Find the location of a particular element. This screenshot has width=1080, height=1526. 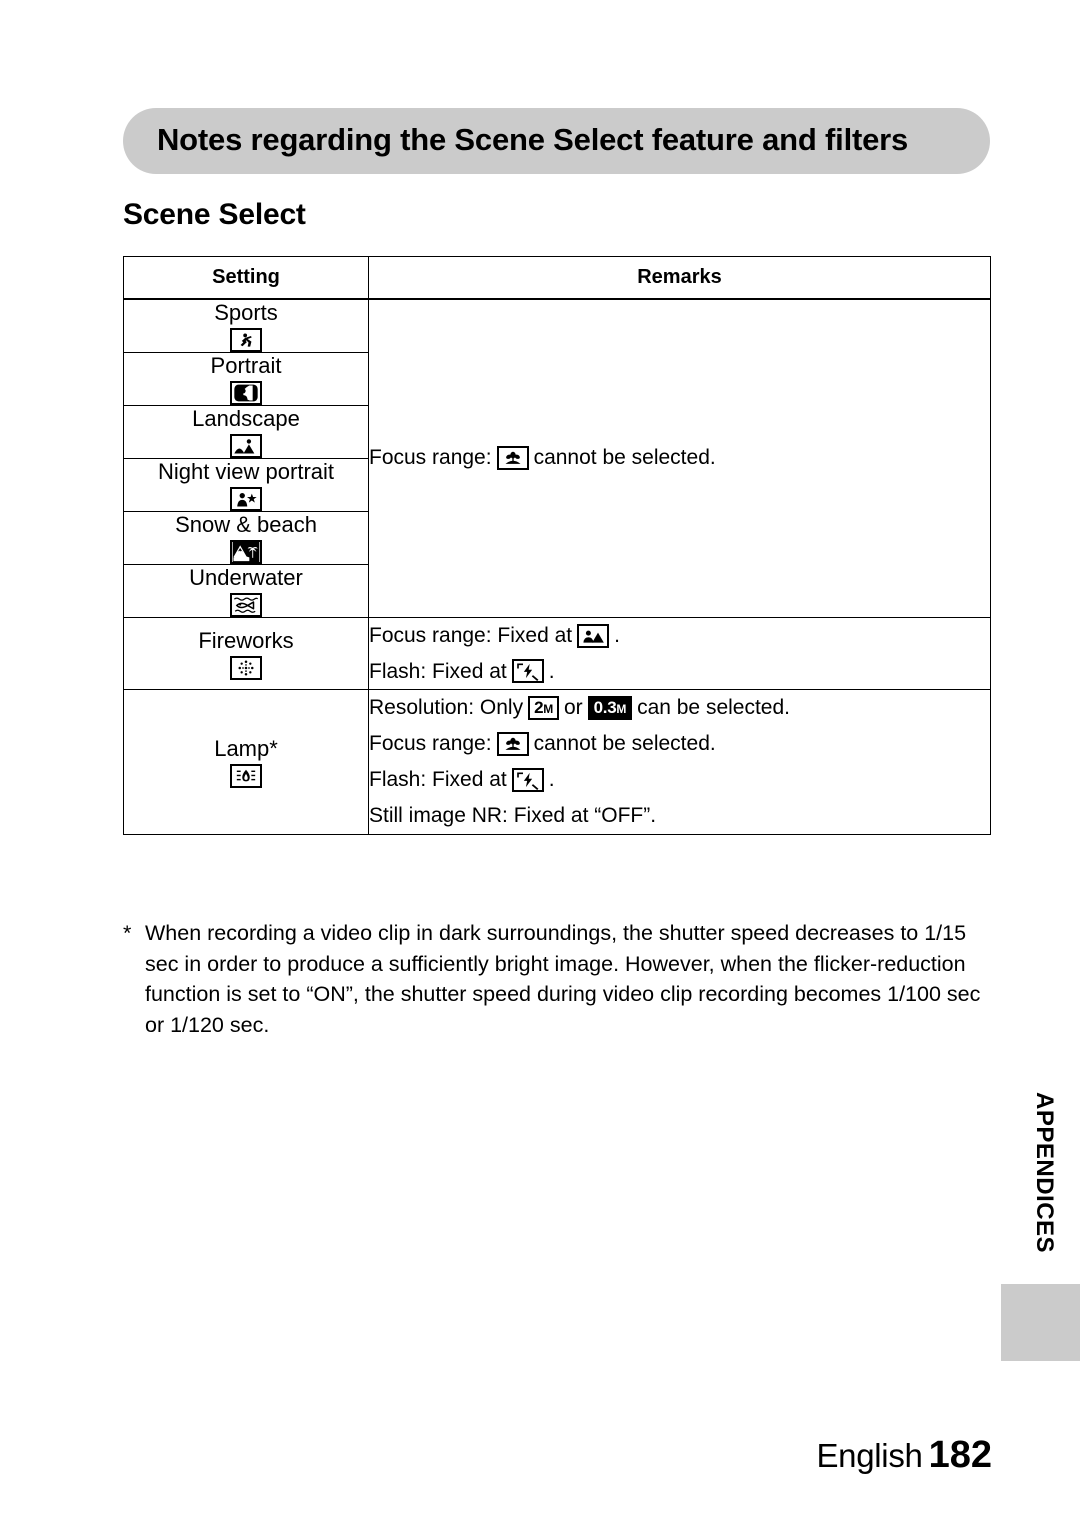

resolution-chip-0-3m: 0.3M is located at coordinates (610, 708).